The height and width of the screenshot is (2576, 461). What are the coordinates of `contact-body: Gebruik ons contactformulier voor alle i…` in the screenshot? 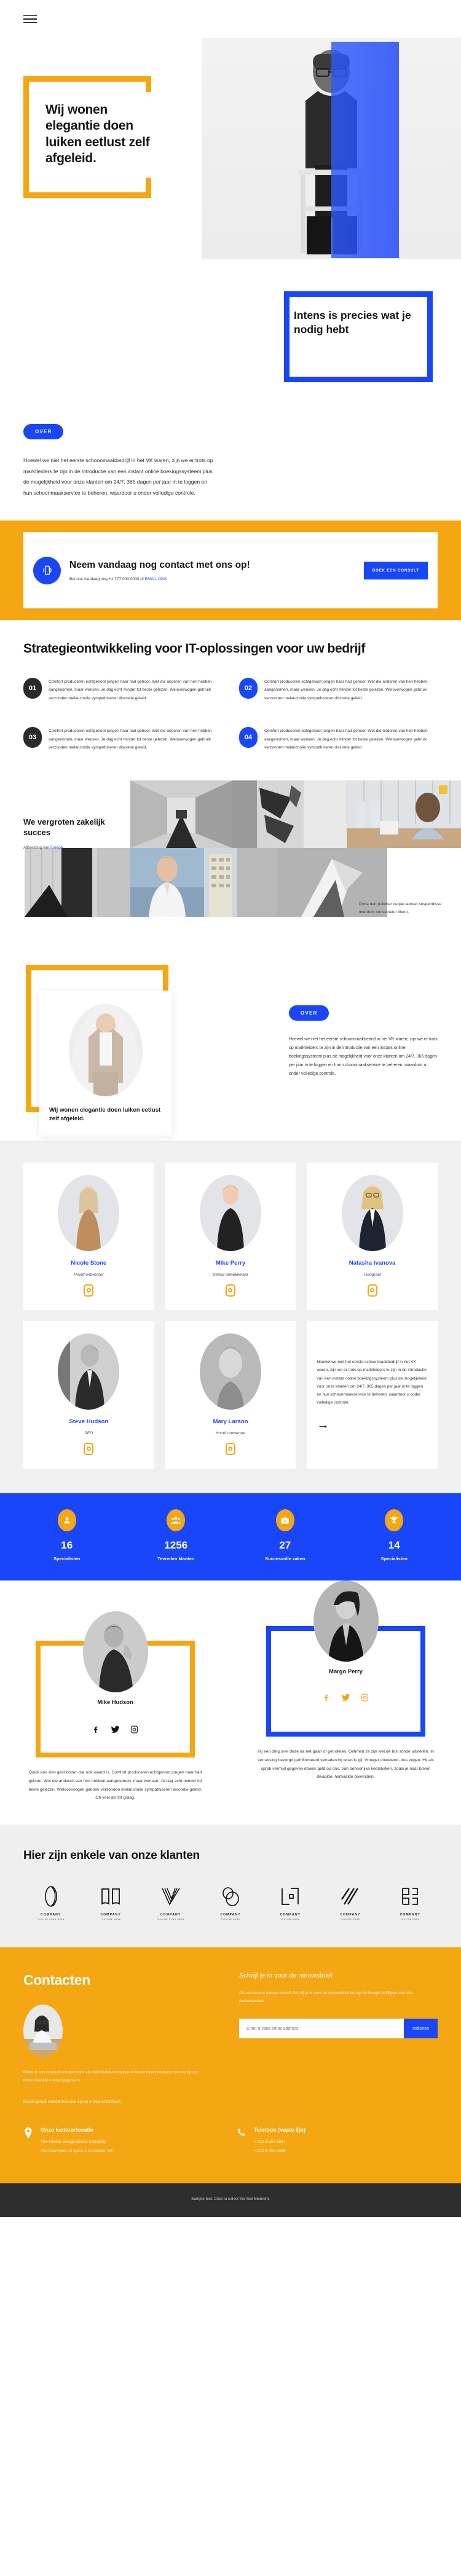 It's located at (110, 2076).